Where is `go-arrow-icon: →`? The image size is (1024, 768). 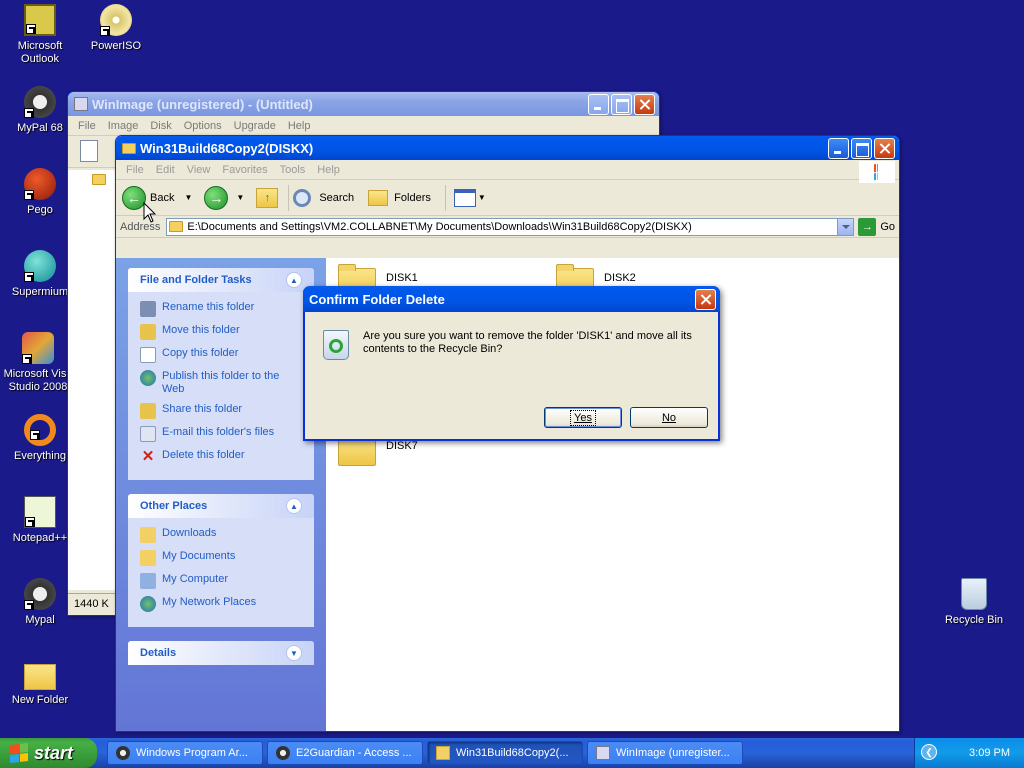 go-arrow-icon: → is located at coordinates (867, 226).